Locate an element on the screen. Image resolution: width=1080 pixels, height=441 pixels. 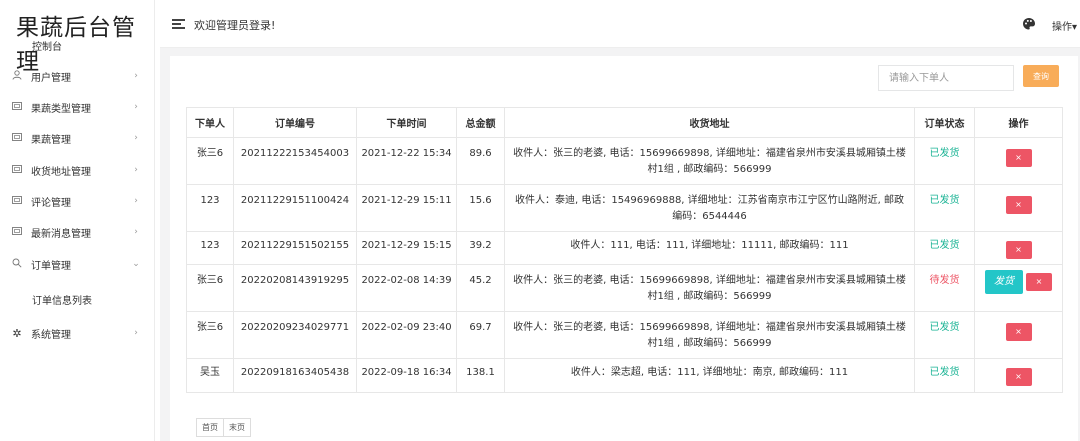
table-header-row: 下单人 订单编号 下单时间 总金额 收货地址 订单状态 操作 is located at coordinates (624, 122).